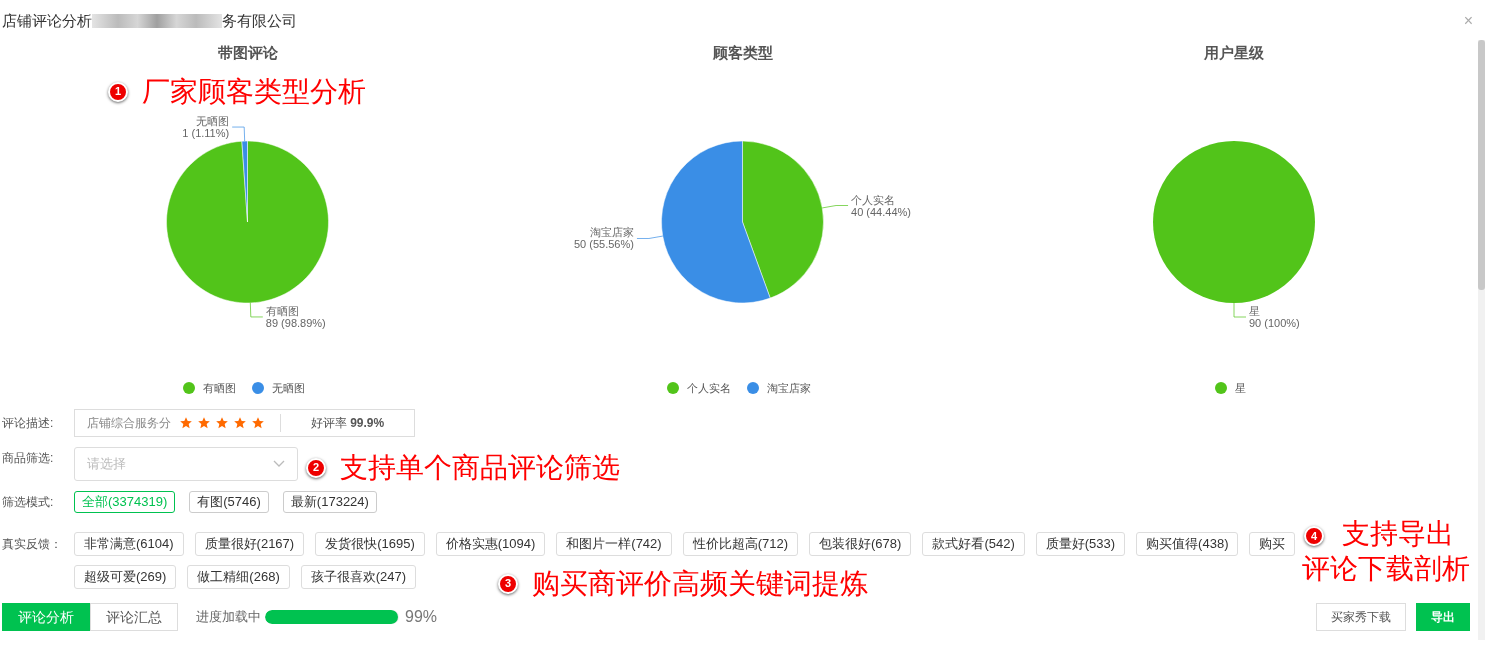 Image resolution: width=1485 pixels, height=648 pixels. I want to click on number-badge: 2, so click(316, 467).